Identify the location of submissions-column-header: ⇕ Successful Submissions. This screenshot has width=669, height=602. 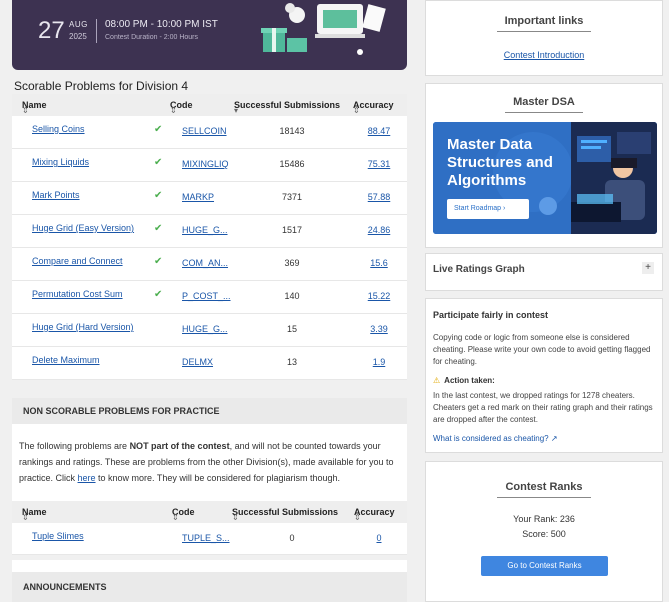
(285, 514).